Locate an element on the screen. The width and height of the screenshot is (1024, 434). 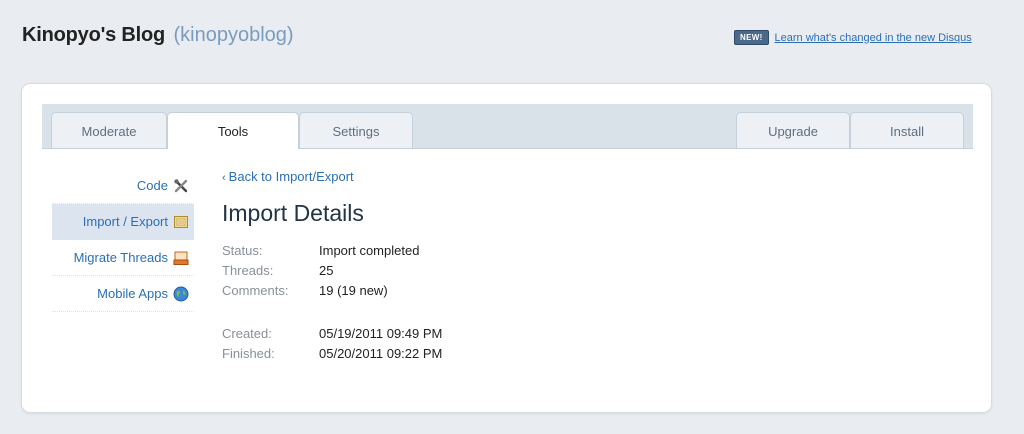
threads-row: Threads: 25 is located at coordinates (572, 271).